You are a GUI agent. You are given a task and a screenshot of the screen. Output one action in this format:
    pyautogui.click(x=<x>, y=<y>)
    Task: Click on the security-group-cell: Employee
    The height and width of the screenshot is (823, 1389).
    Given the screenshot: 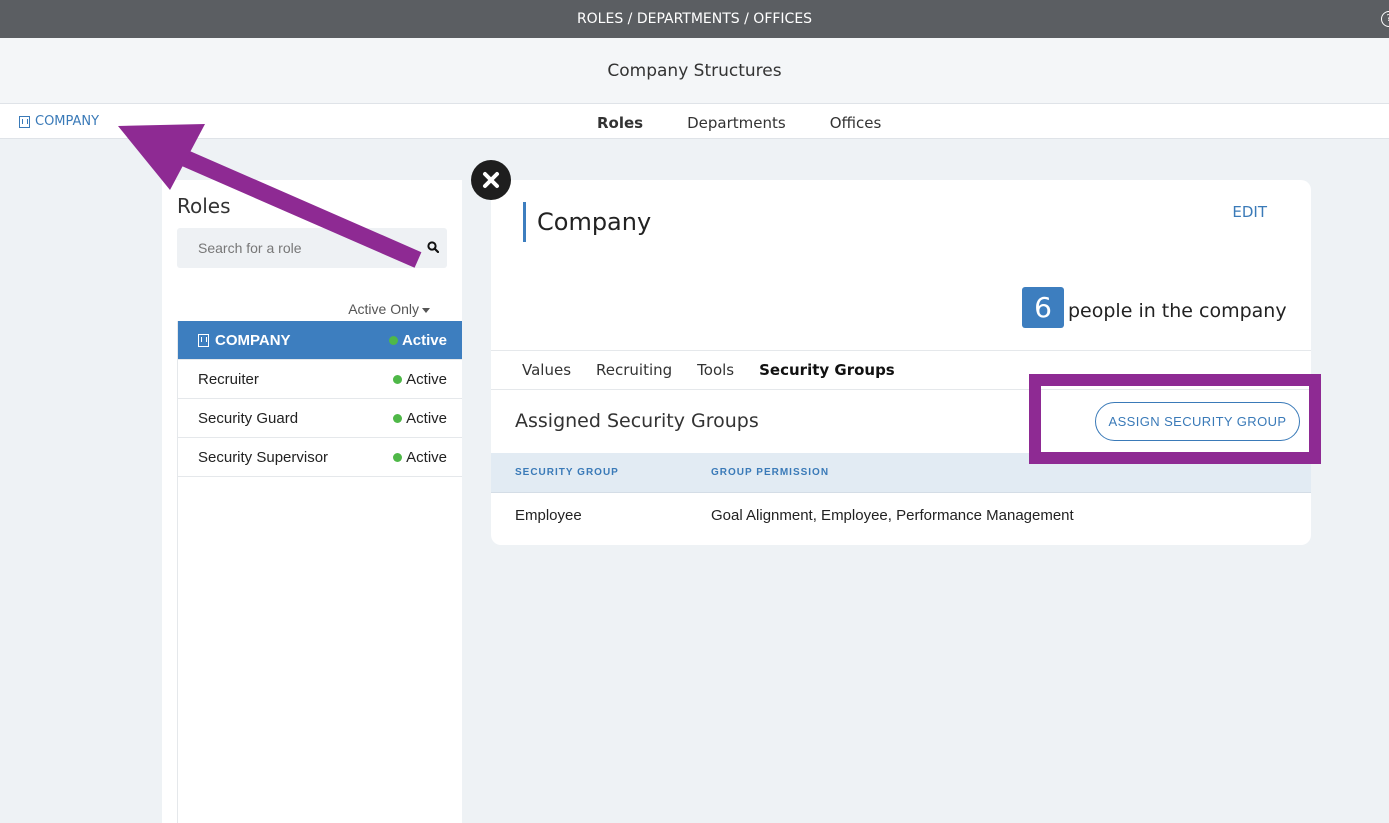 What is the action you would take?
    pyautogui.click(x=548, y=515)
    